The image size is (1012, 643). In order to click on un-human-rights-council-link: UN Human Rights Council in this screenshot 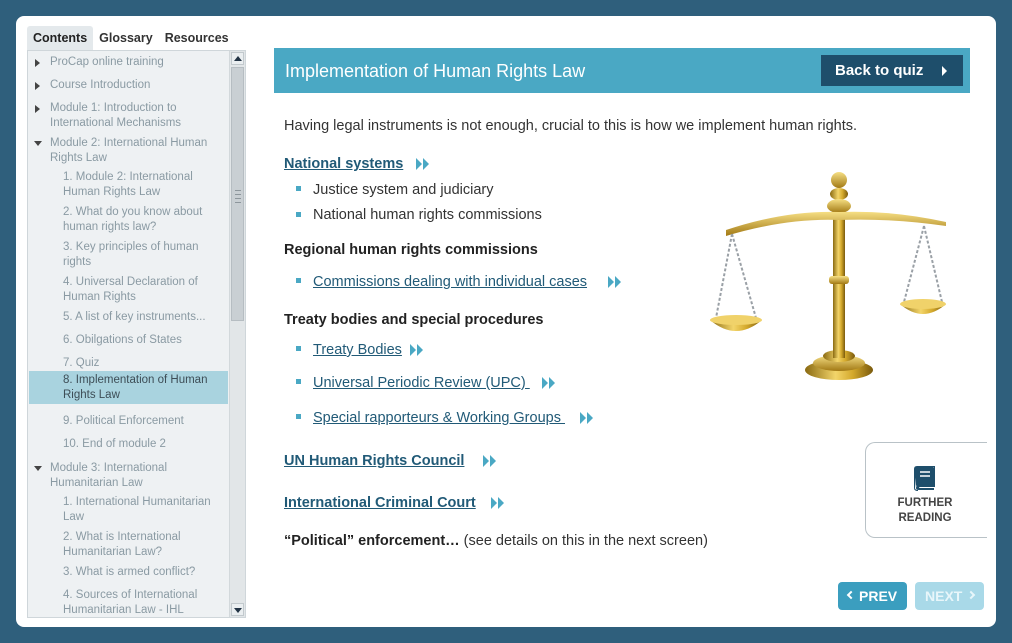, I will do `click(374, 461)`.